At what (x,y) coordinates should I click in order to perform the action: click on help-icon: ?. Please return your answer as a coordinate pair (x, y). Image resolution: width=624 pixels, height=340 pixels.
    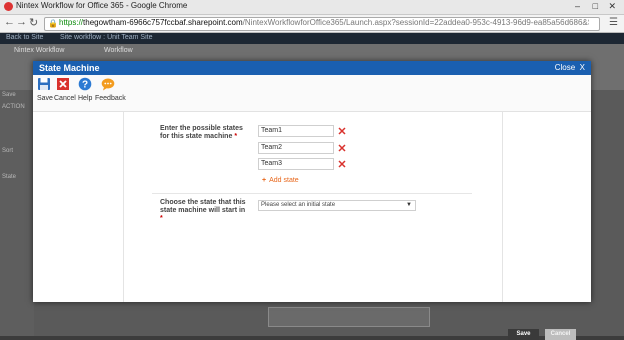
    Looking at the image, I should click on (85, 84).